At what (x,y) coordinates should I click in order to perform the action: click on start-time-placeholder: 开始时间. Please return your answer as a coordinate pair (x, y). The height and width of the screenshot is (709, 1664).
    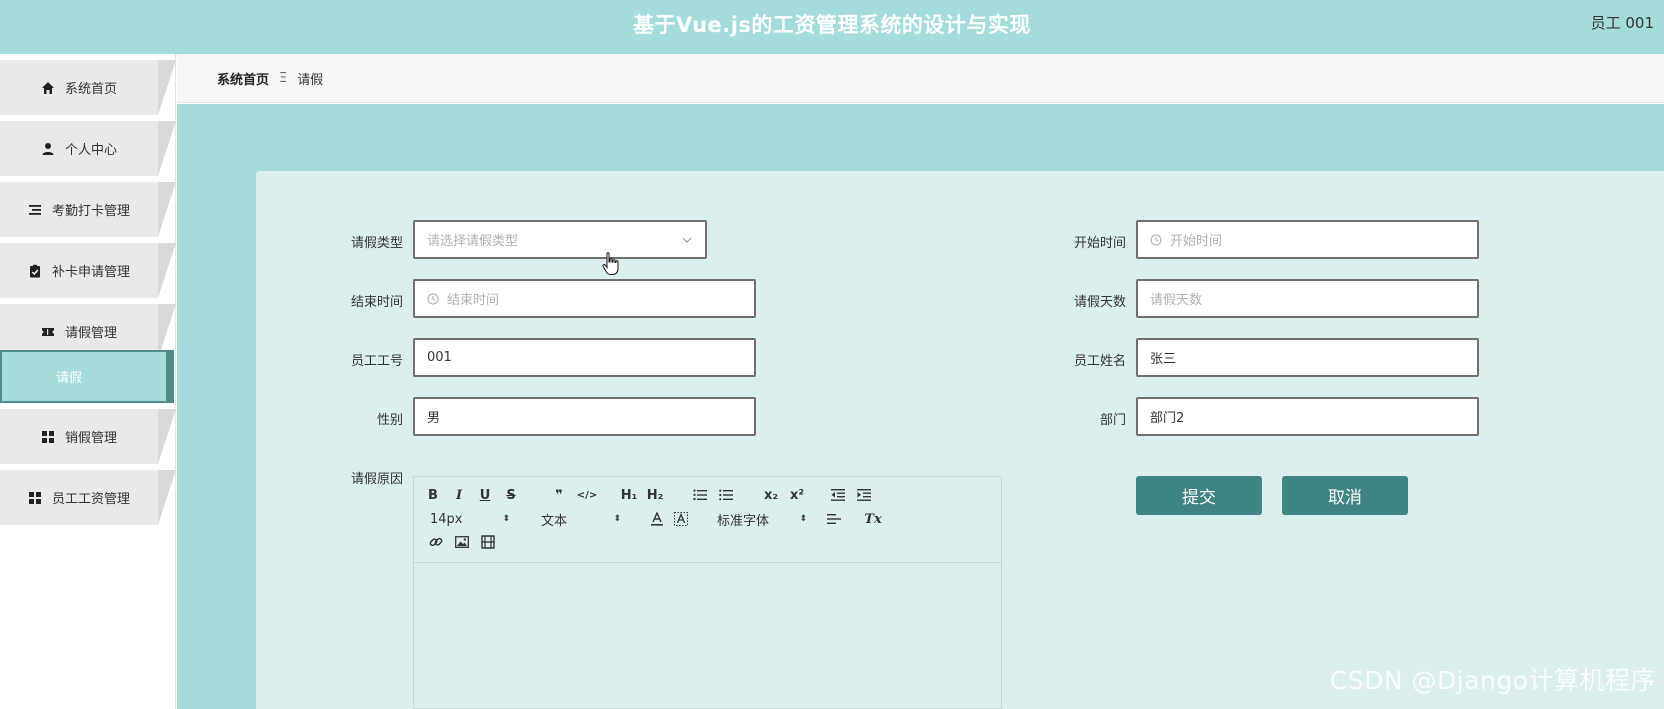
    Looking at the image, I should click on (1196, 241).